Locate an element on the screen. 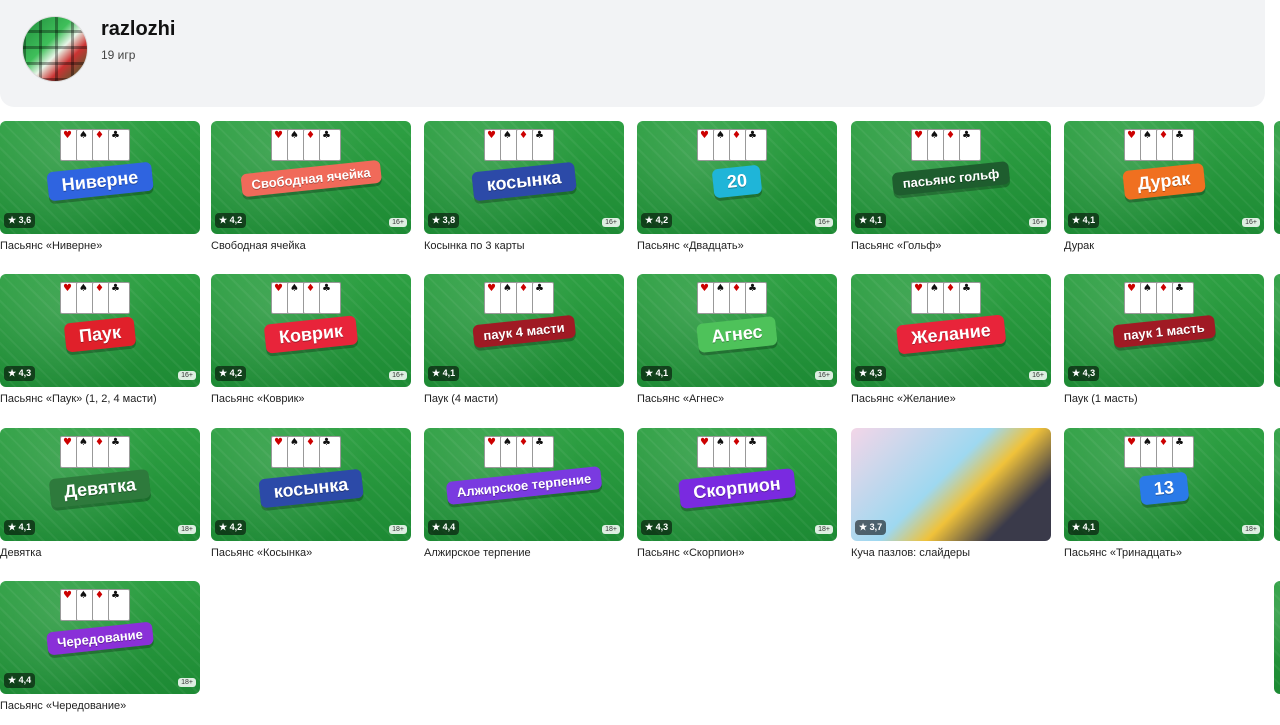 The height and width of the screenshot is (725, 1280). game-thumbnail: ♥ ♠ ♦ ♣ Дурак ★ 4,1 16+ is located at coordinates (1164, 177).